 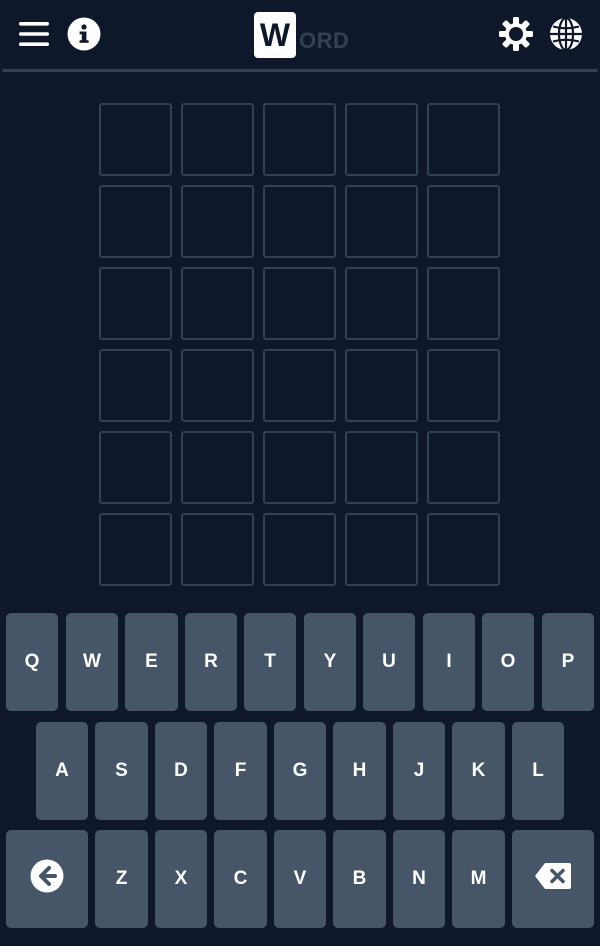 I want to click on gear-icon, so click(x=516, y=36).